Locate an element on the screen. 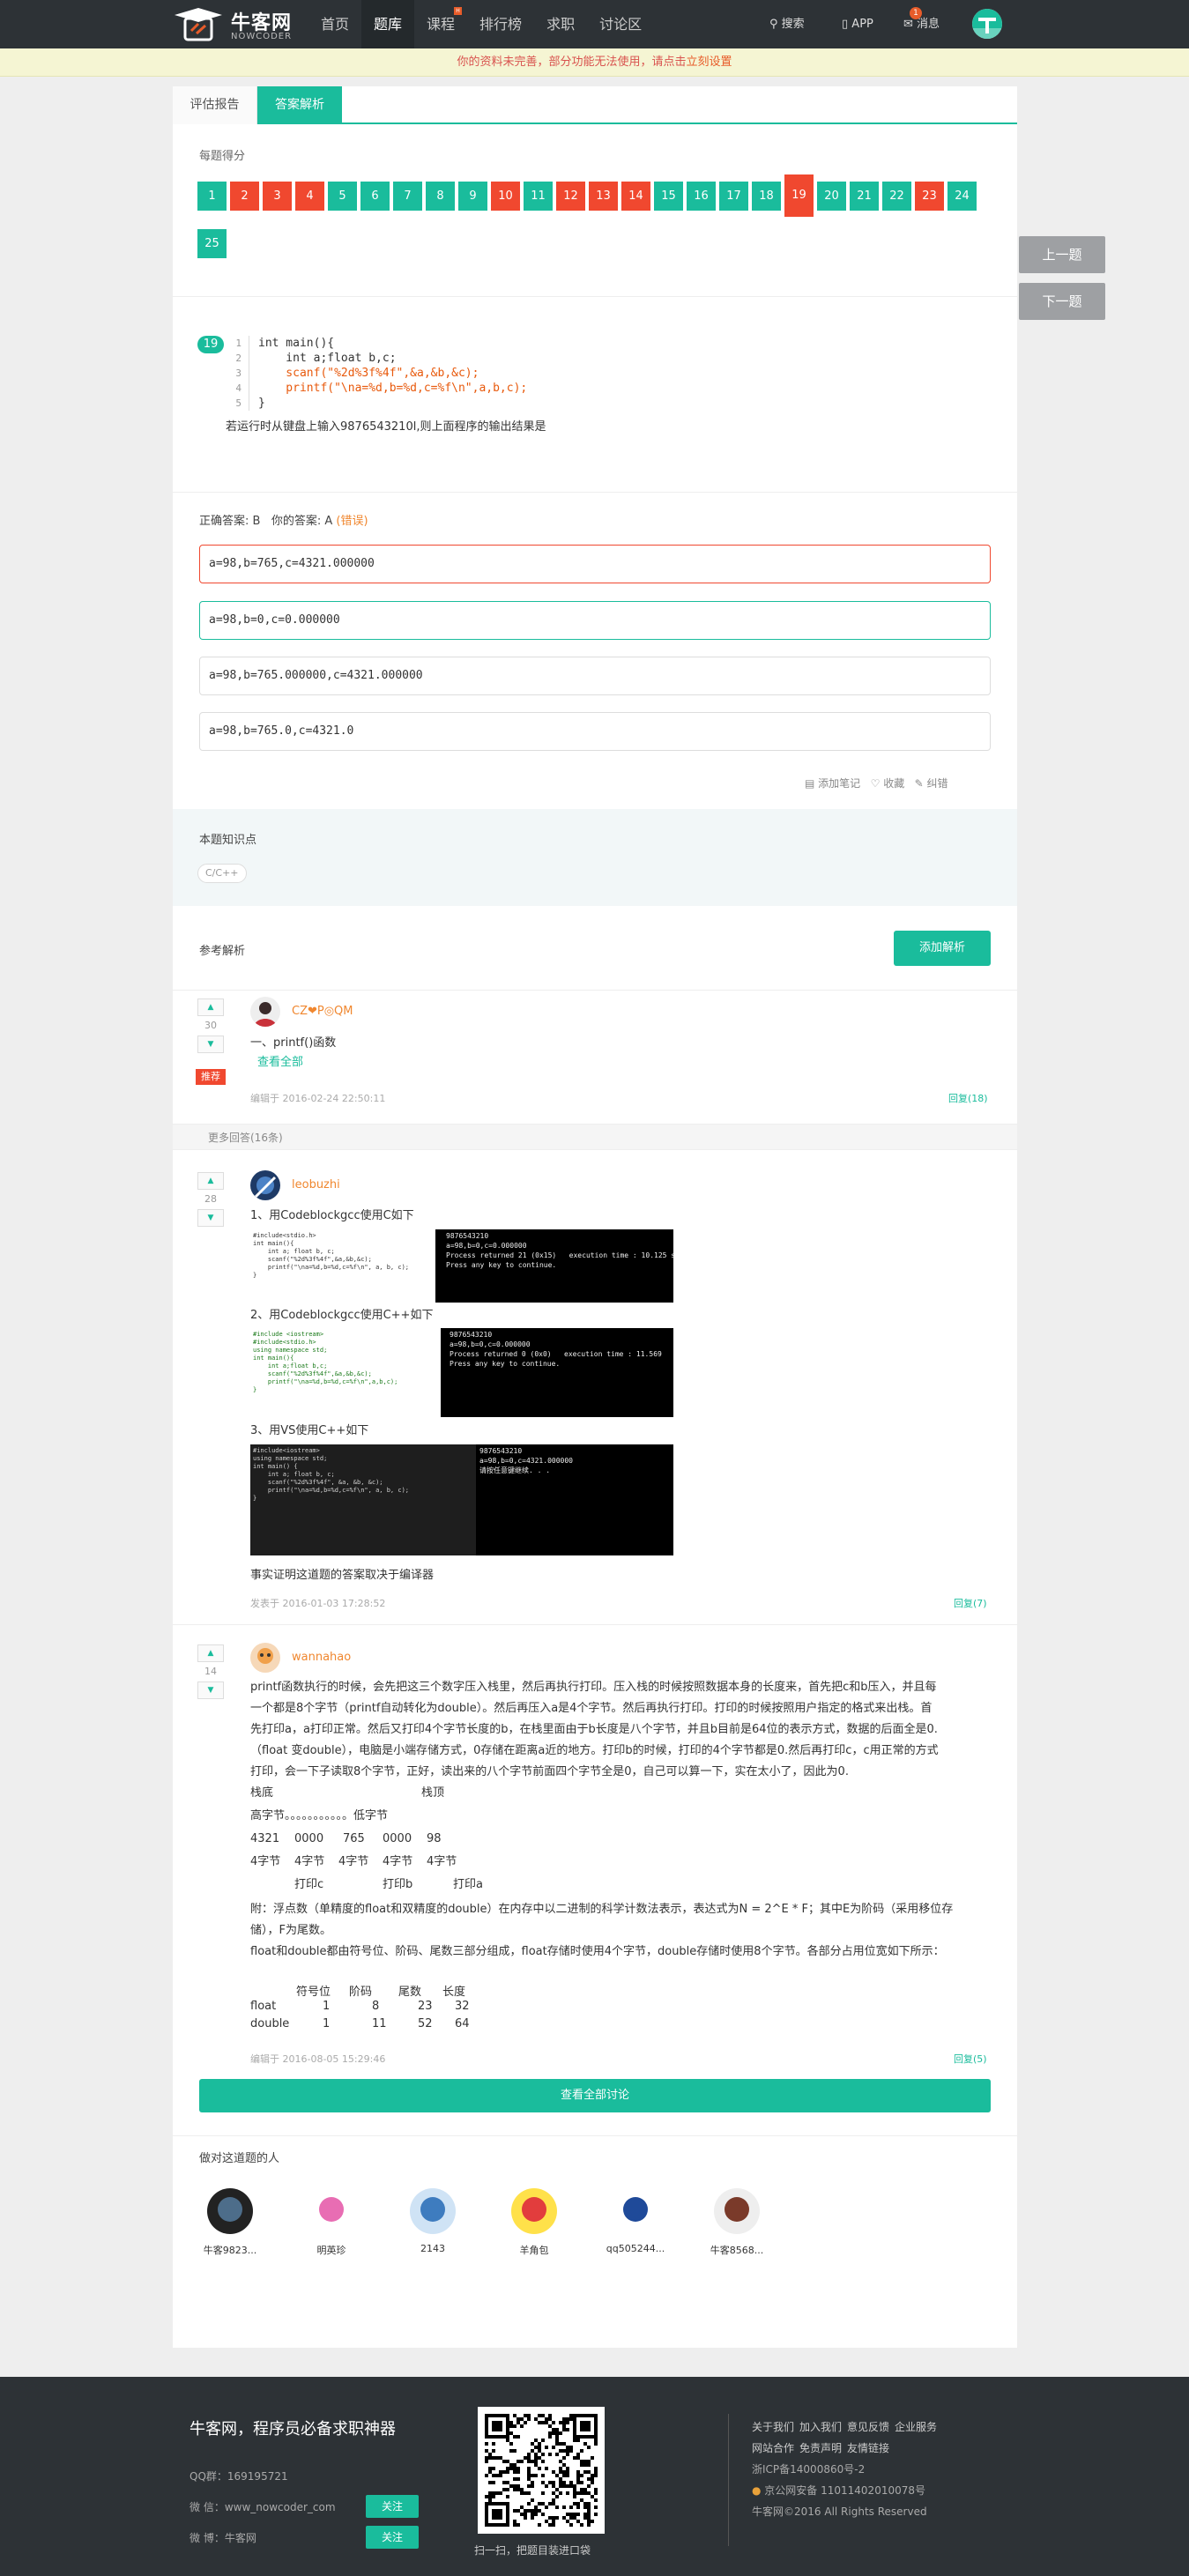 This screenshot has height=2576, width=1189. site-logo: 牛客网 NOWCODER is located at coordinates (248, 24).